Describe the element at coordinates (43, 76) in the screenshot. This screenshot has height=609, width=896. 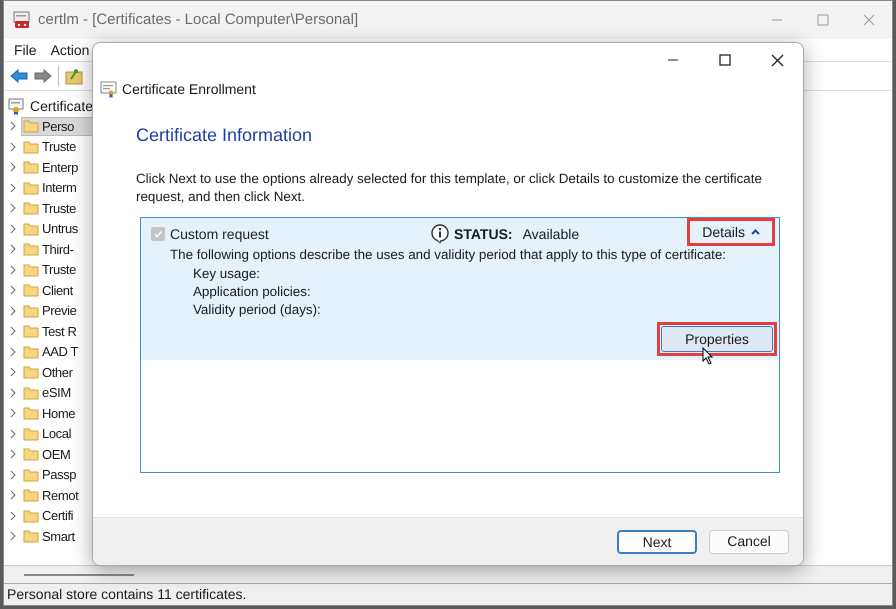
I see `forward-arrow-icon` at that location.